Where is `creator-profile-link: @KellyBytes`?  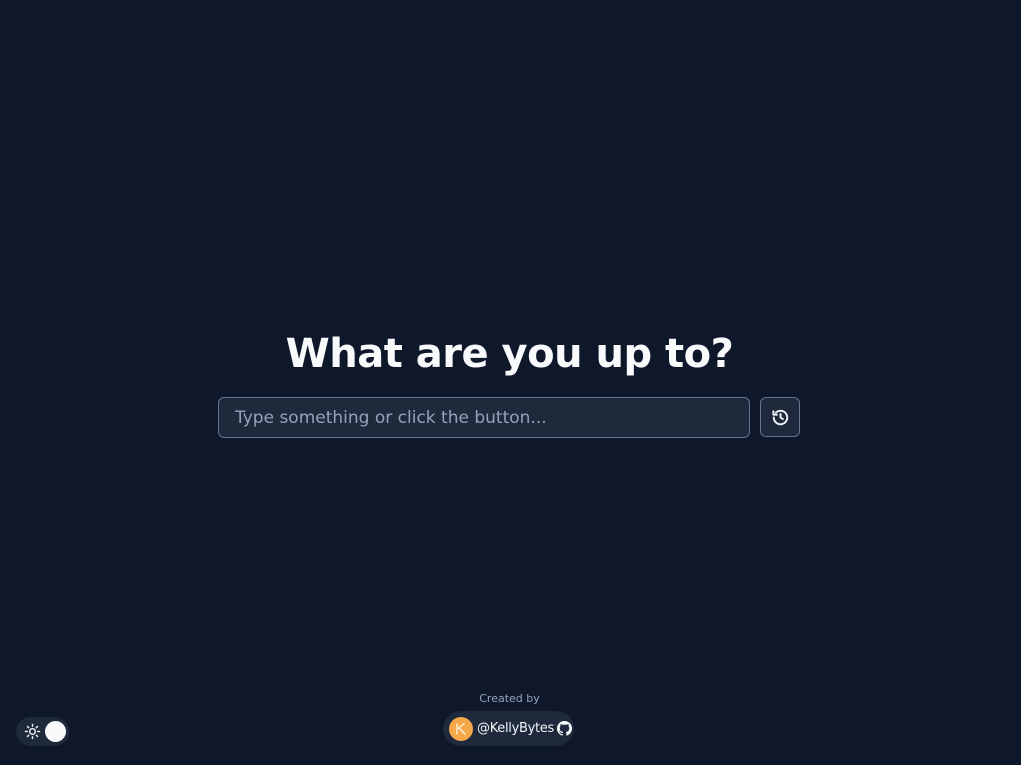 creator-profile-link: @KellyBytes is located at coordinates (508, 728).